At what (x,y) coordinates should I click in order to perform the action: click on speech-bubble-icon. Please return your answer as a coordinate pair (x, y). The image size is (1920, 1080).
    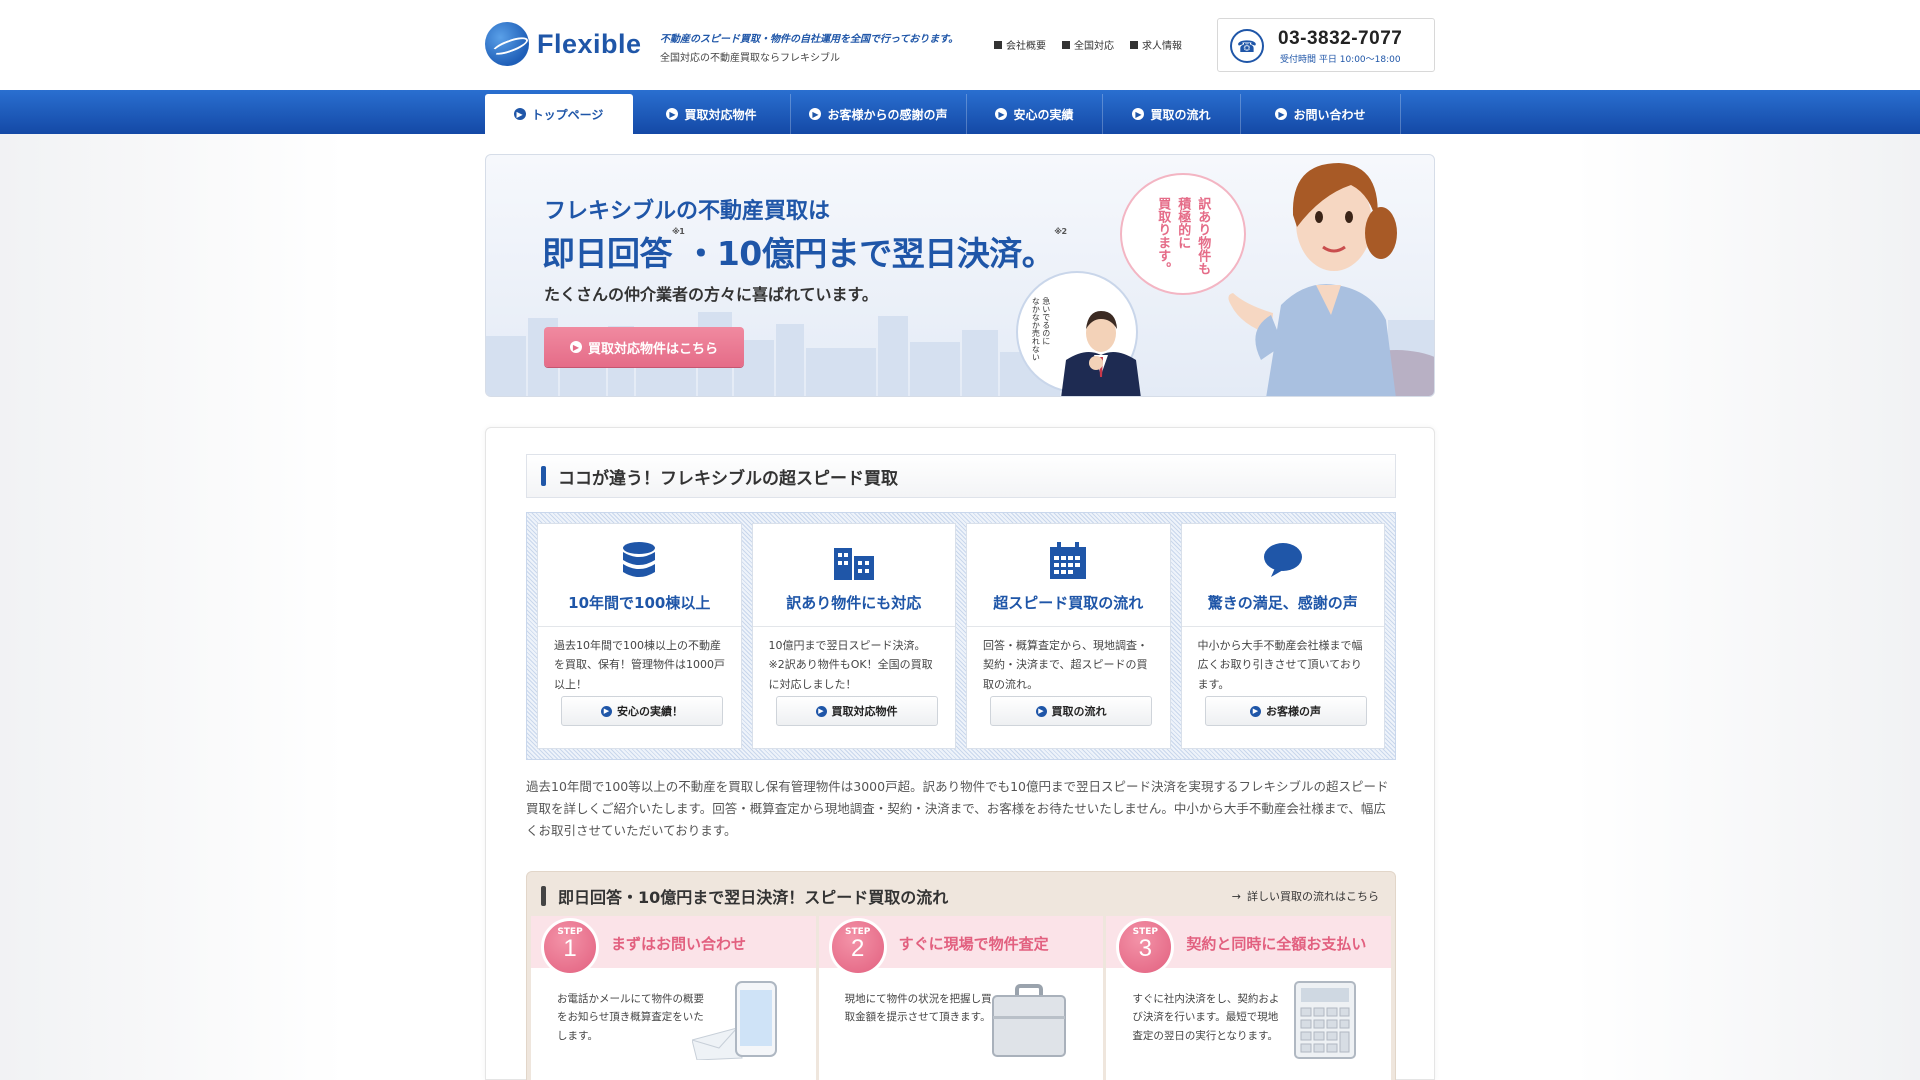
    Looking at the image, I should click on (1282, 560).